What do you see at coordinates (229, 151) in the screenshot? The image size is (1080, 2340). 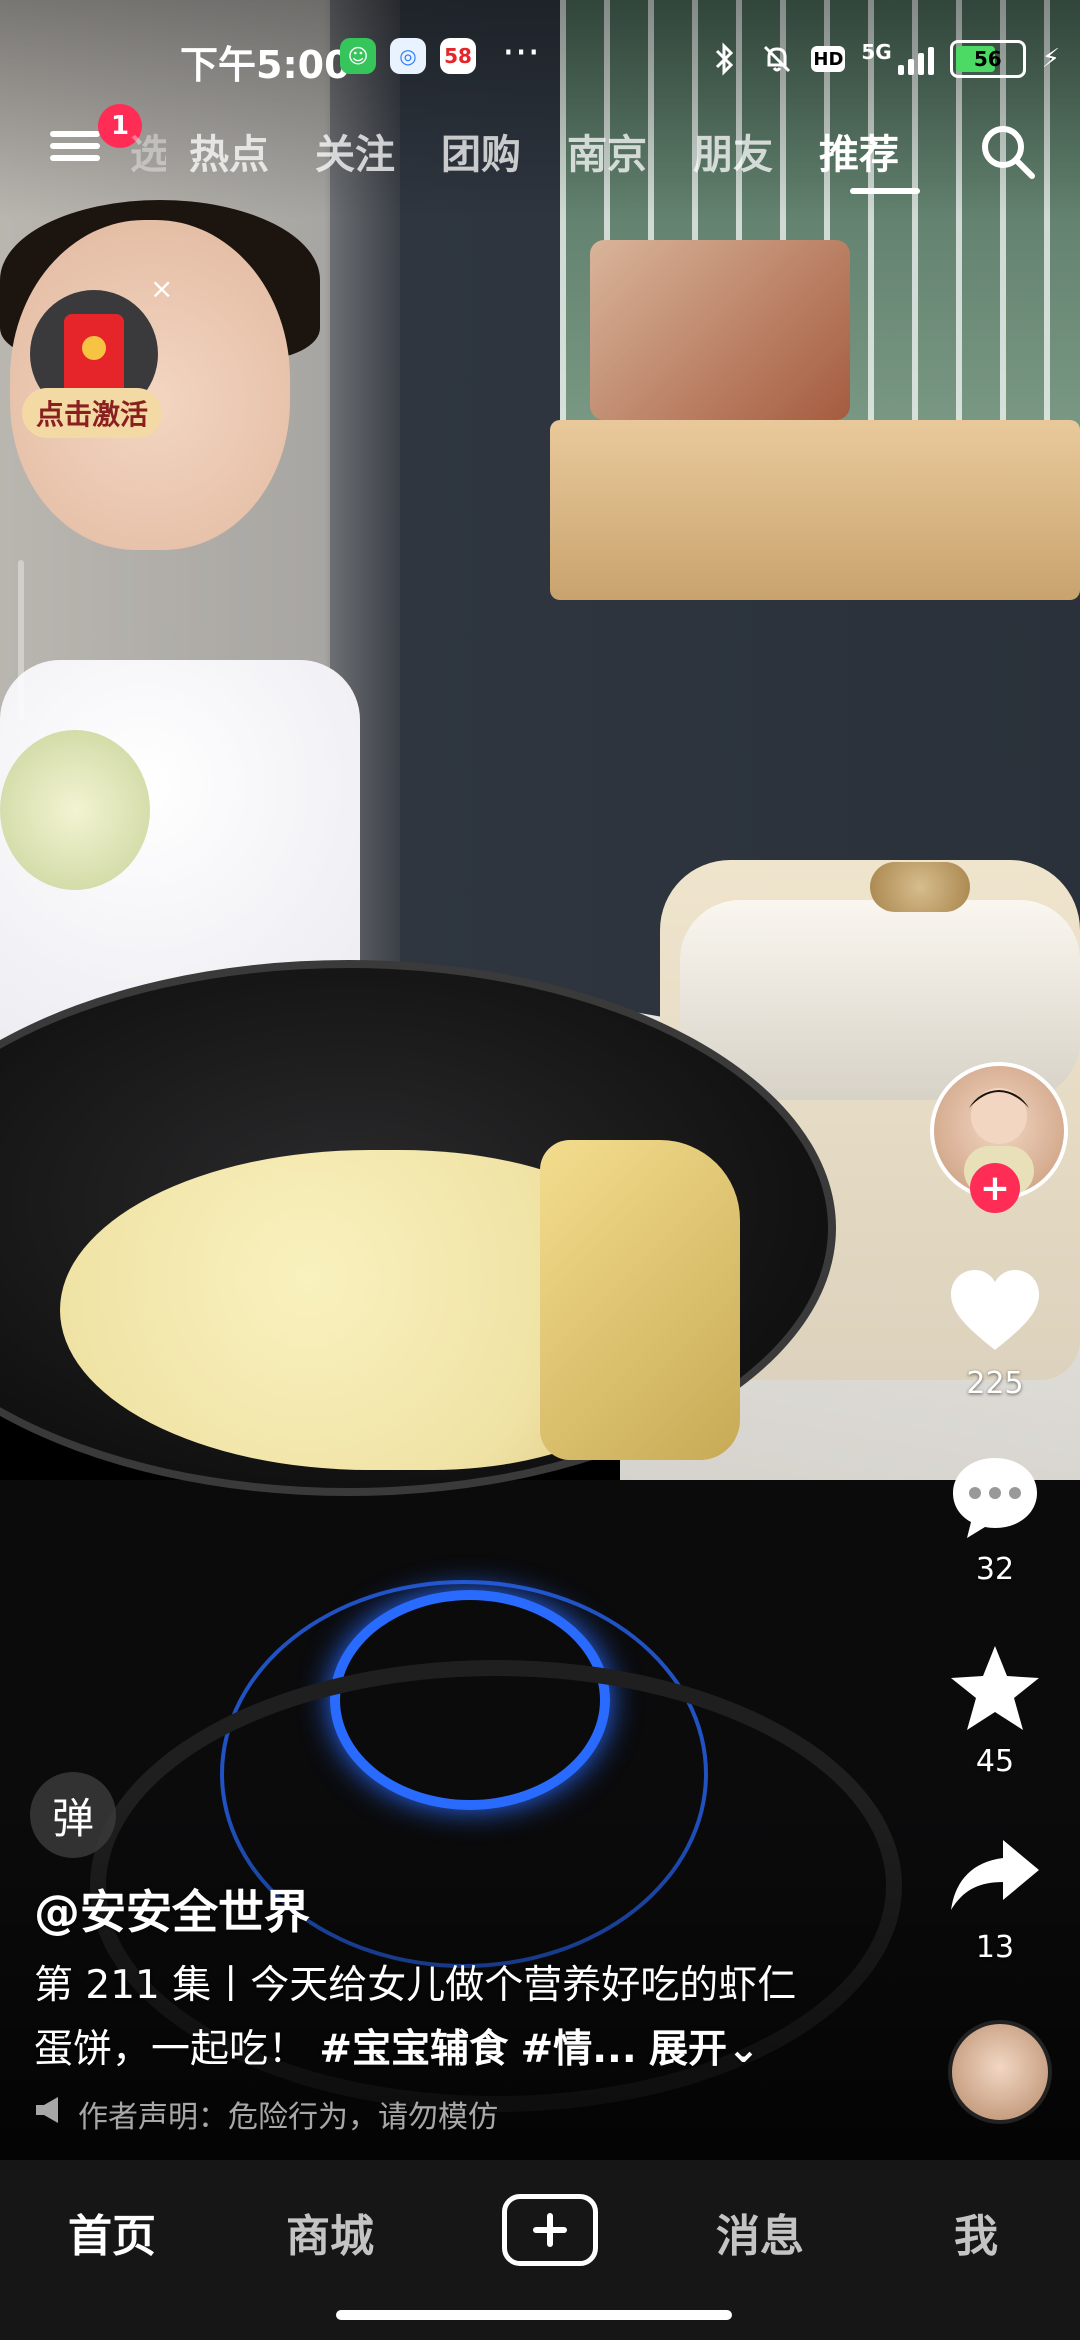 I see `tab-hot: 热点` at bounding box center [229, 151].